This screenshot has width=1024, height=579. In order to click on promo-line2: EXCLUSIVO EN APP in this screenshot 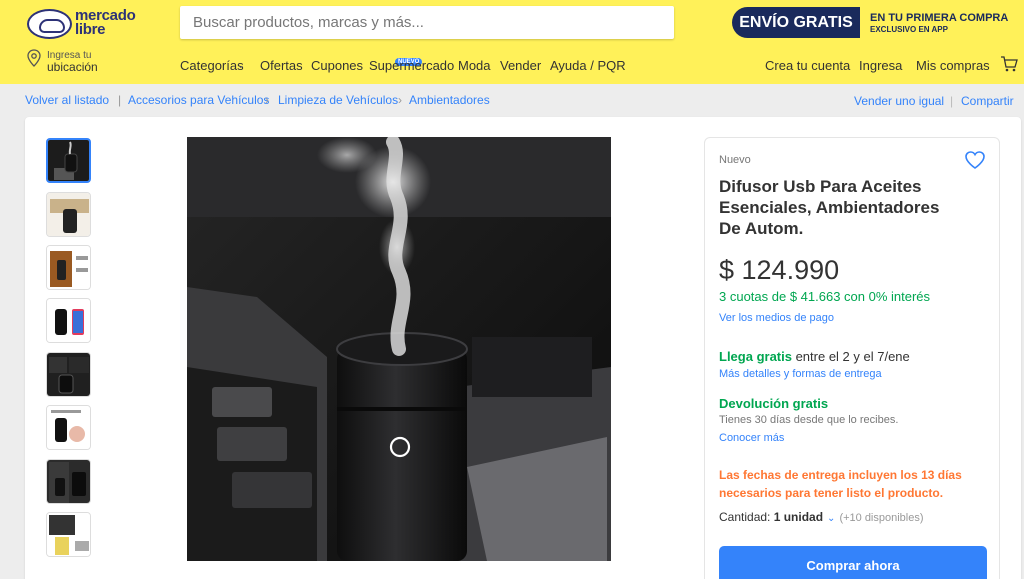, I will do `click(909, 29)`.